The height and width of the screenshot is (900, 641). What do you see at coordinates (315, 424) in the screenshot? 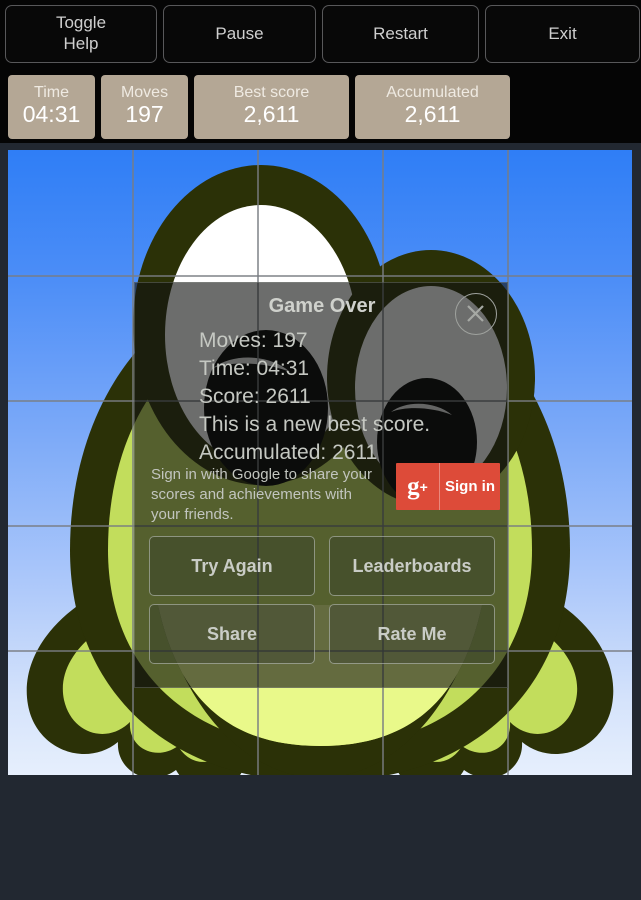
I see `dialog-new-best-message: This is a new best score.` at bounding box center [315, 424].